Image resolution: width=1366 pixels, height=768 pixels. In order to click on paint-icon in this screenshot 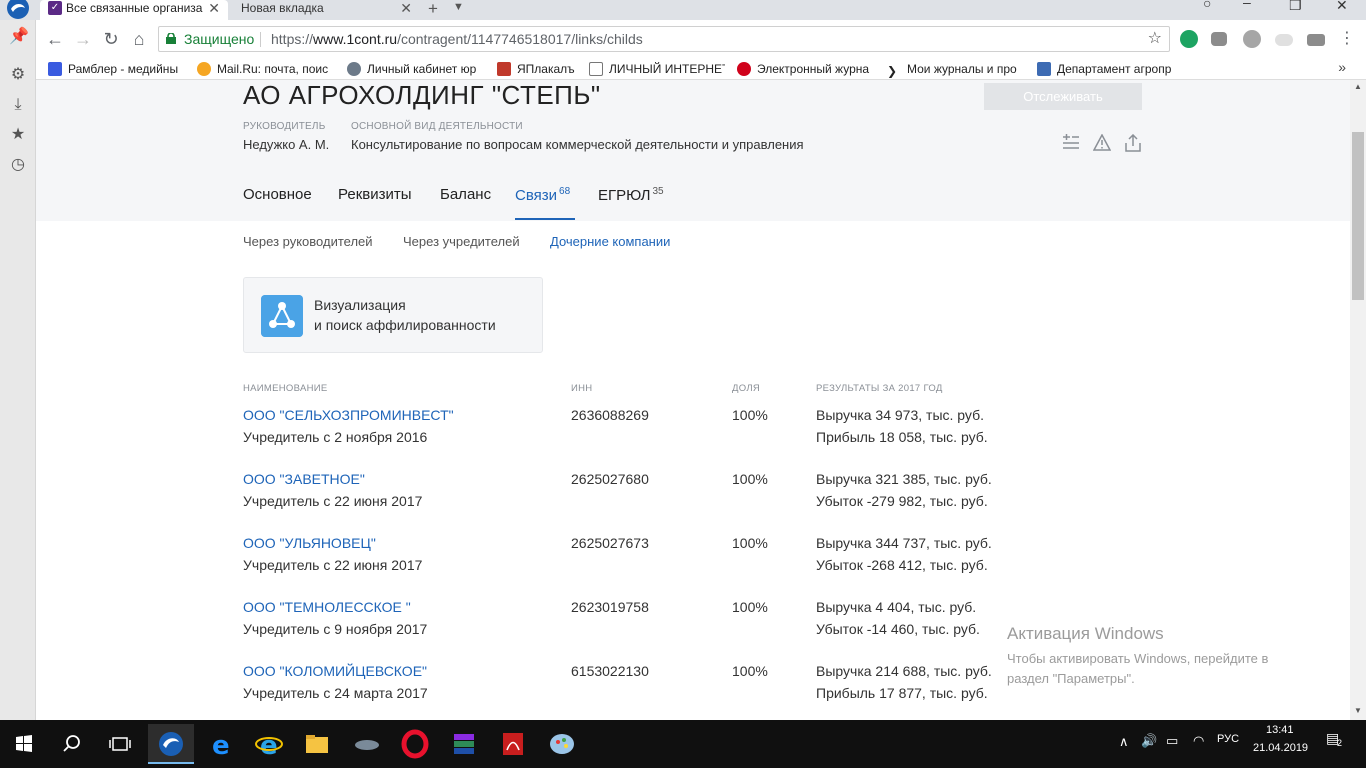, I will do `click(562, 744)`.